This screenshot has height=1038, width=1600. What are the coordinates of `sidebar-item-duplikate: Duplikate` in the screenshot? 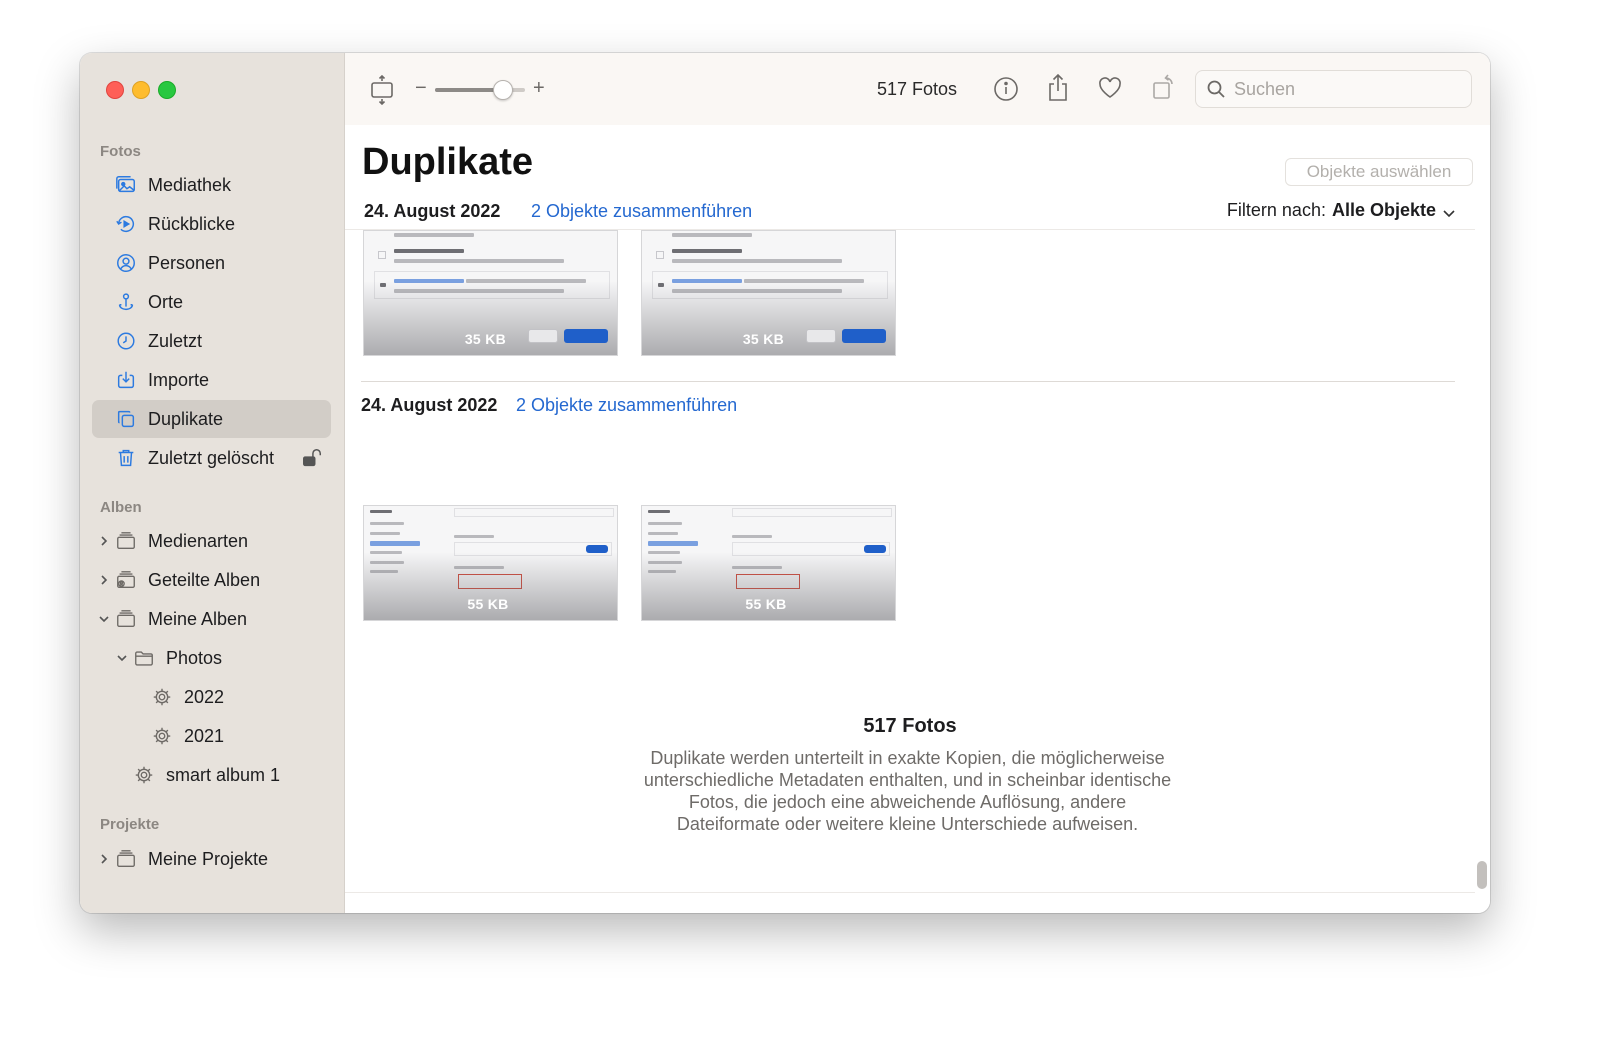 It's located at (211, 419).